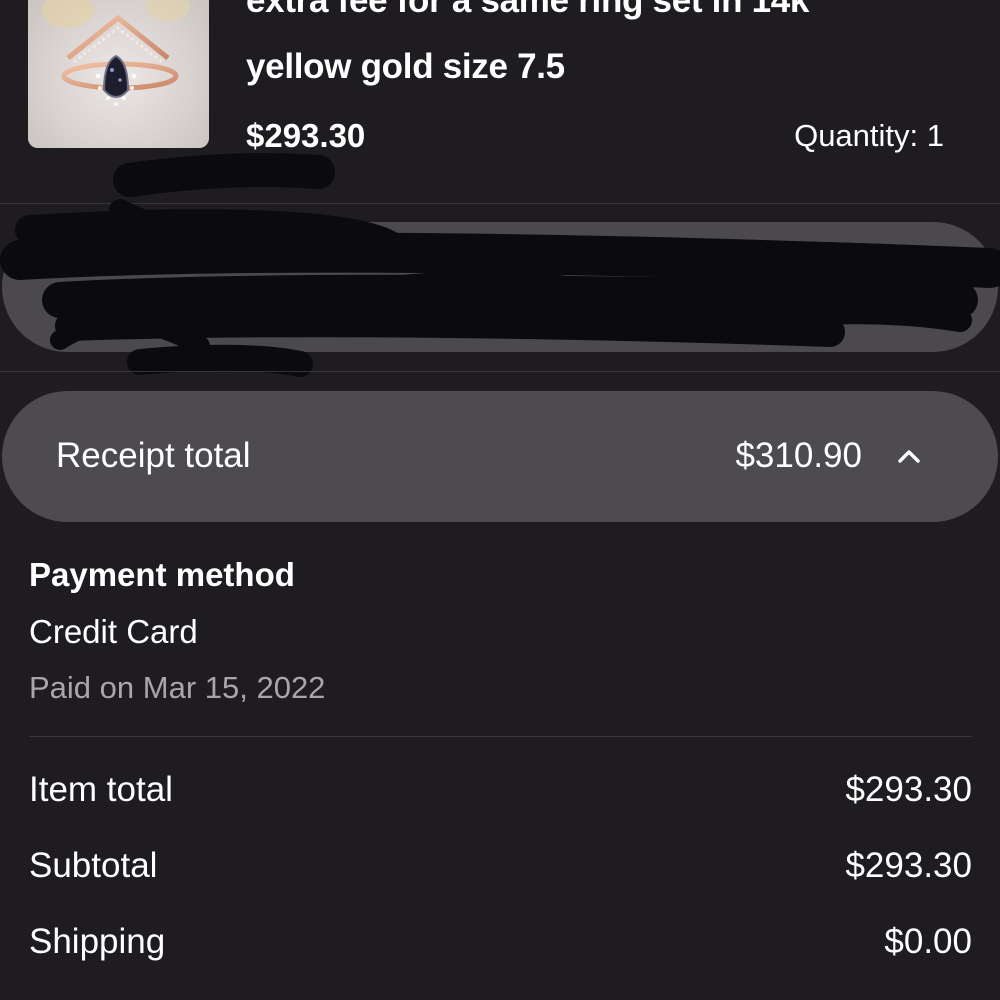  What do you see at coordinates (500, 456) in the screenshot?
I see `receipt-total-toggle: Receipt total $310.90` at bounding box center [500, 456].